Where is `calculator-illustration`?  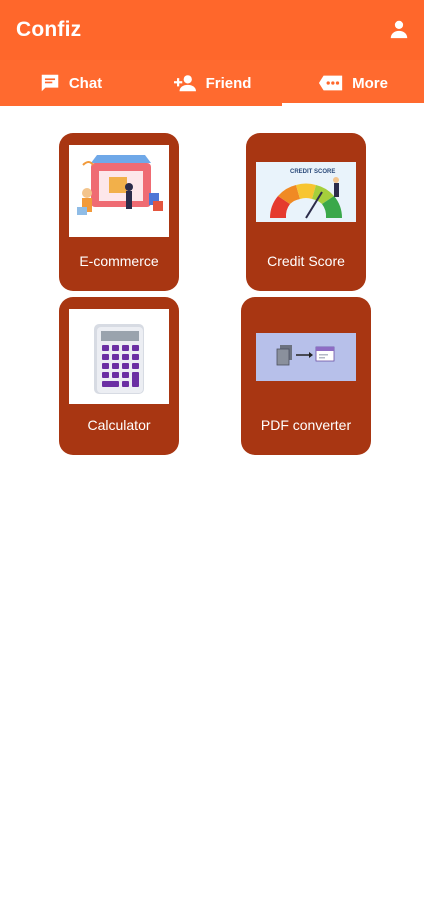
calculator-illustration is located at coordinates (119, 356).